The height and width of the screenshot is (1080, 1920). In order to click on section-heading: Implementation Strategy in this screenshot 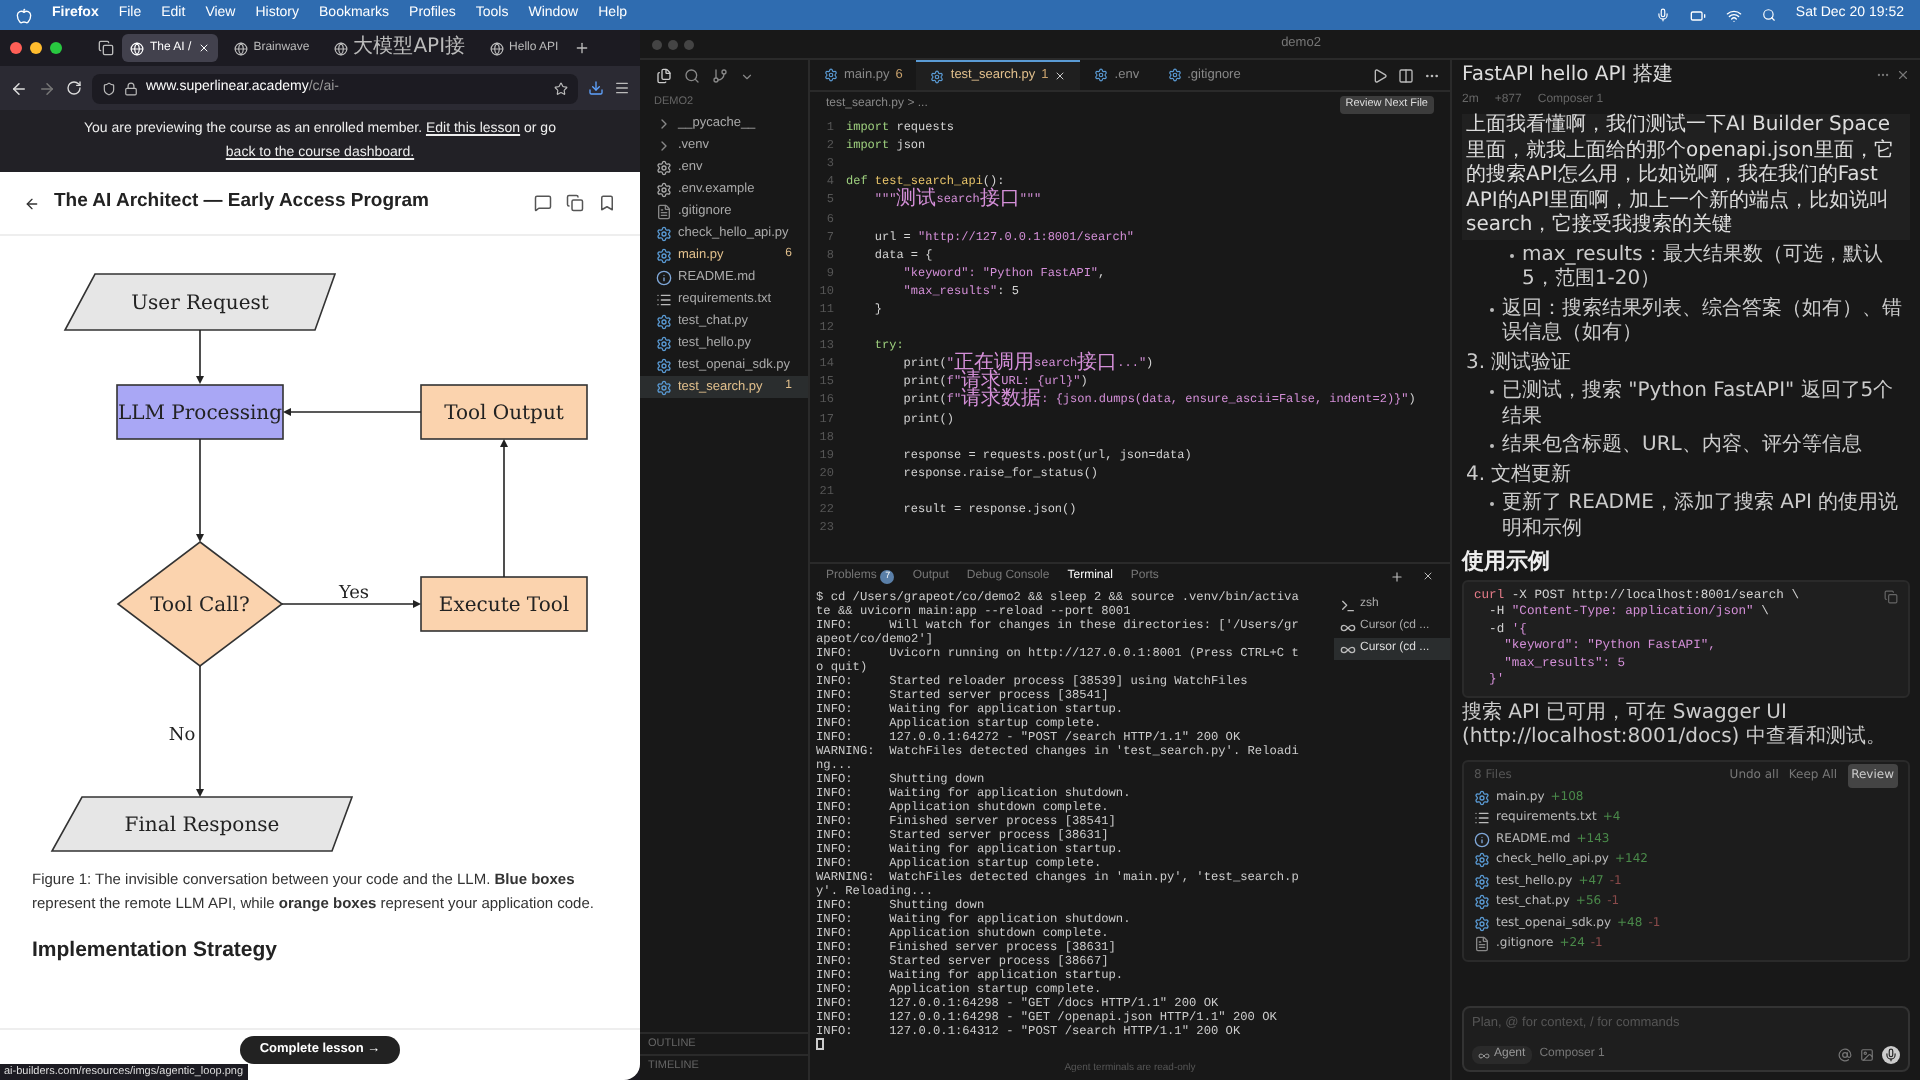, I will do `click(155, 951)`.